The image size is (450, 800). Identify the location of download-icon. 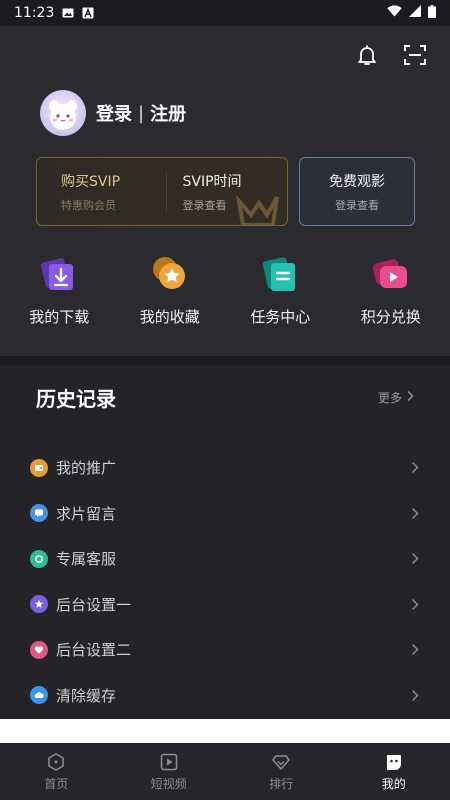
(59, 274).